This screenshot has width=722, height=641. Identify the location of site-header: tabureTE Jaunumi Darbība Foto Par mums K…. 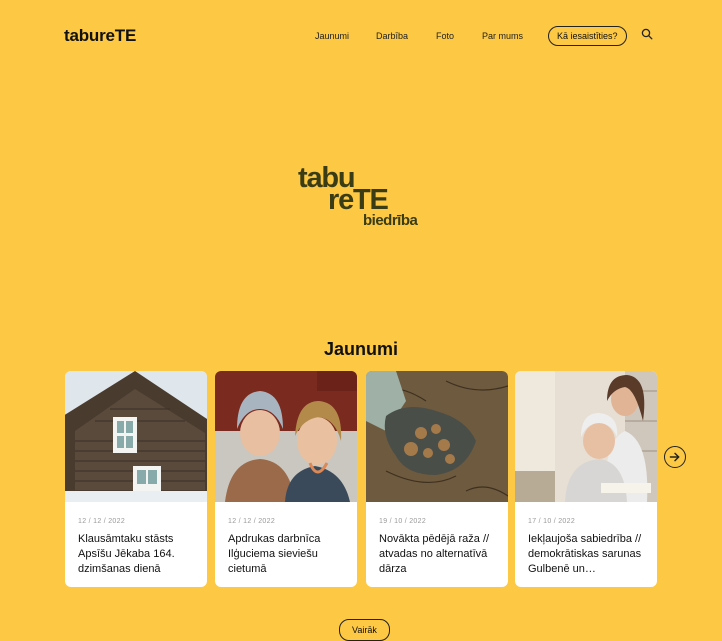
(361, 35).